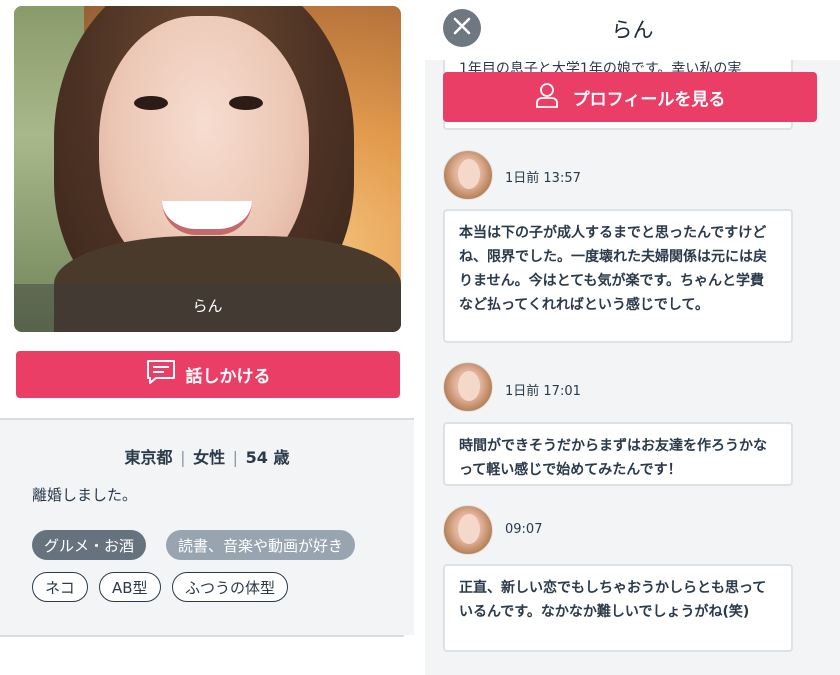 The image size is (840, 675). Describe the element at coordinates (543, 391) in the screenshot. I see `message-time: 1日前 17:01` at that location.